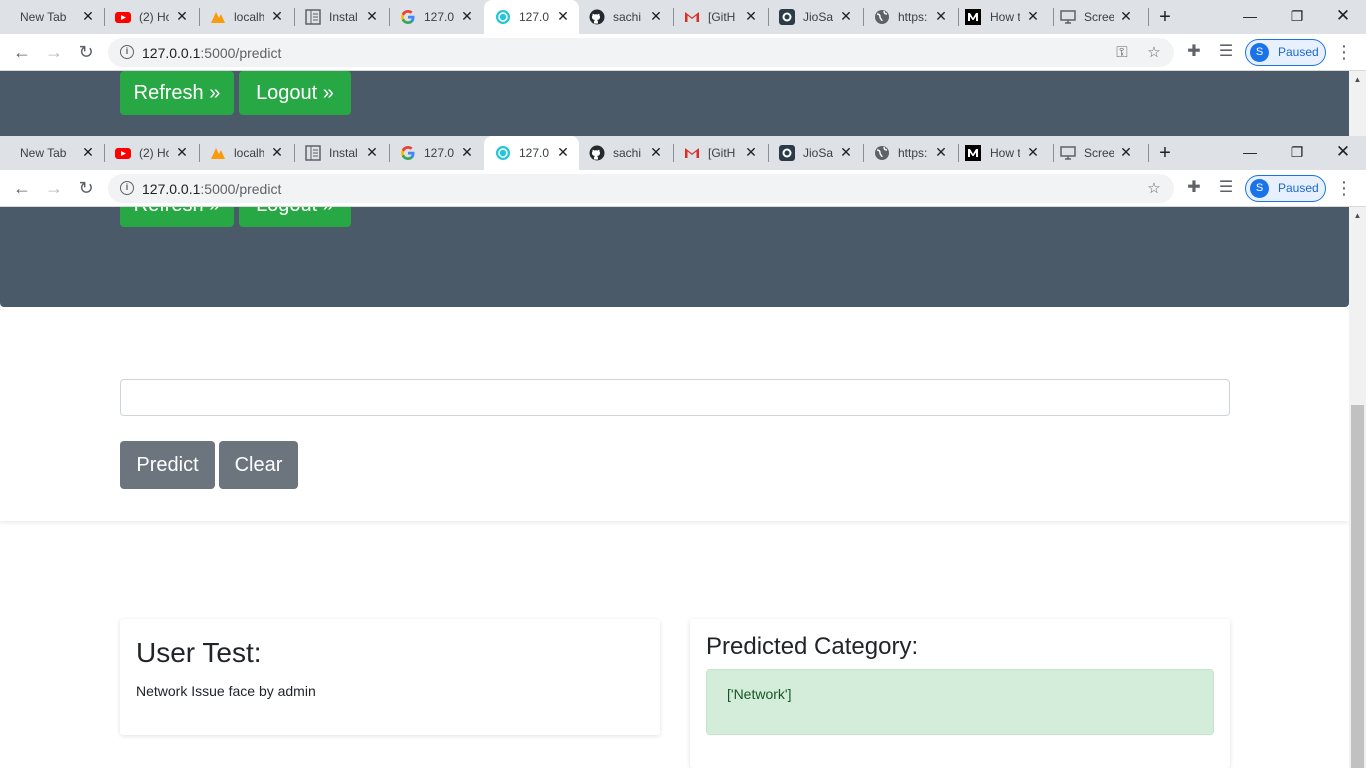 The height and width of the screenshot is (768, 1366). What do you see at coordinates (1122, 53) in the screenshot?
I see `key-icon: ⚿` at bounding box center [1122, 53].